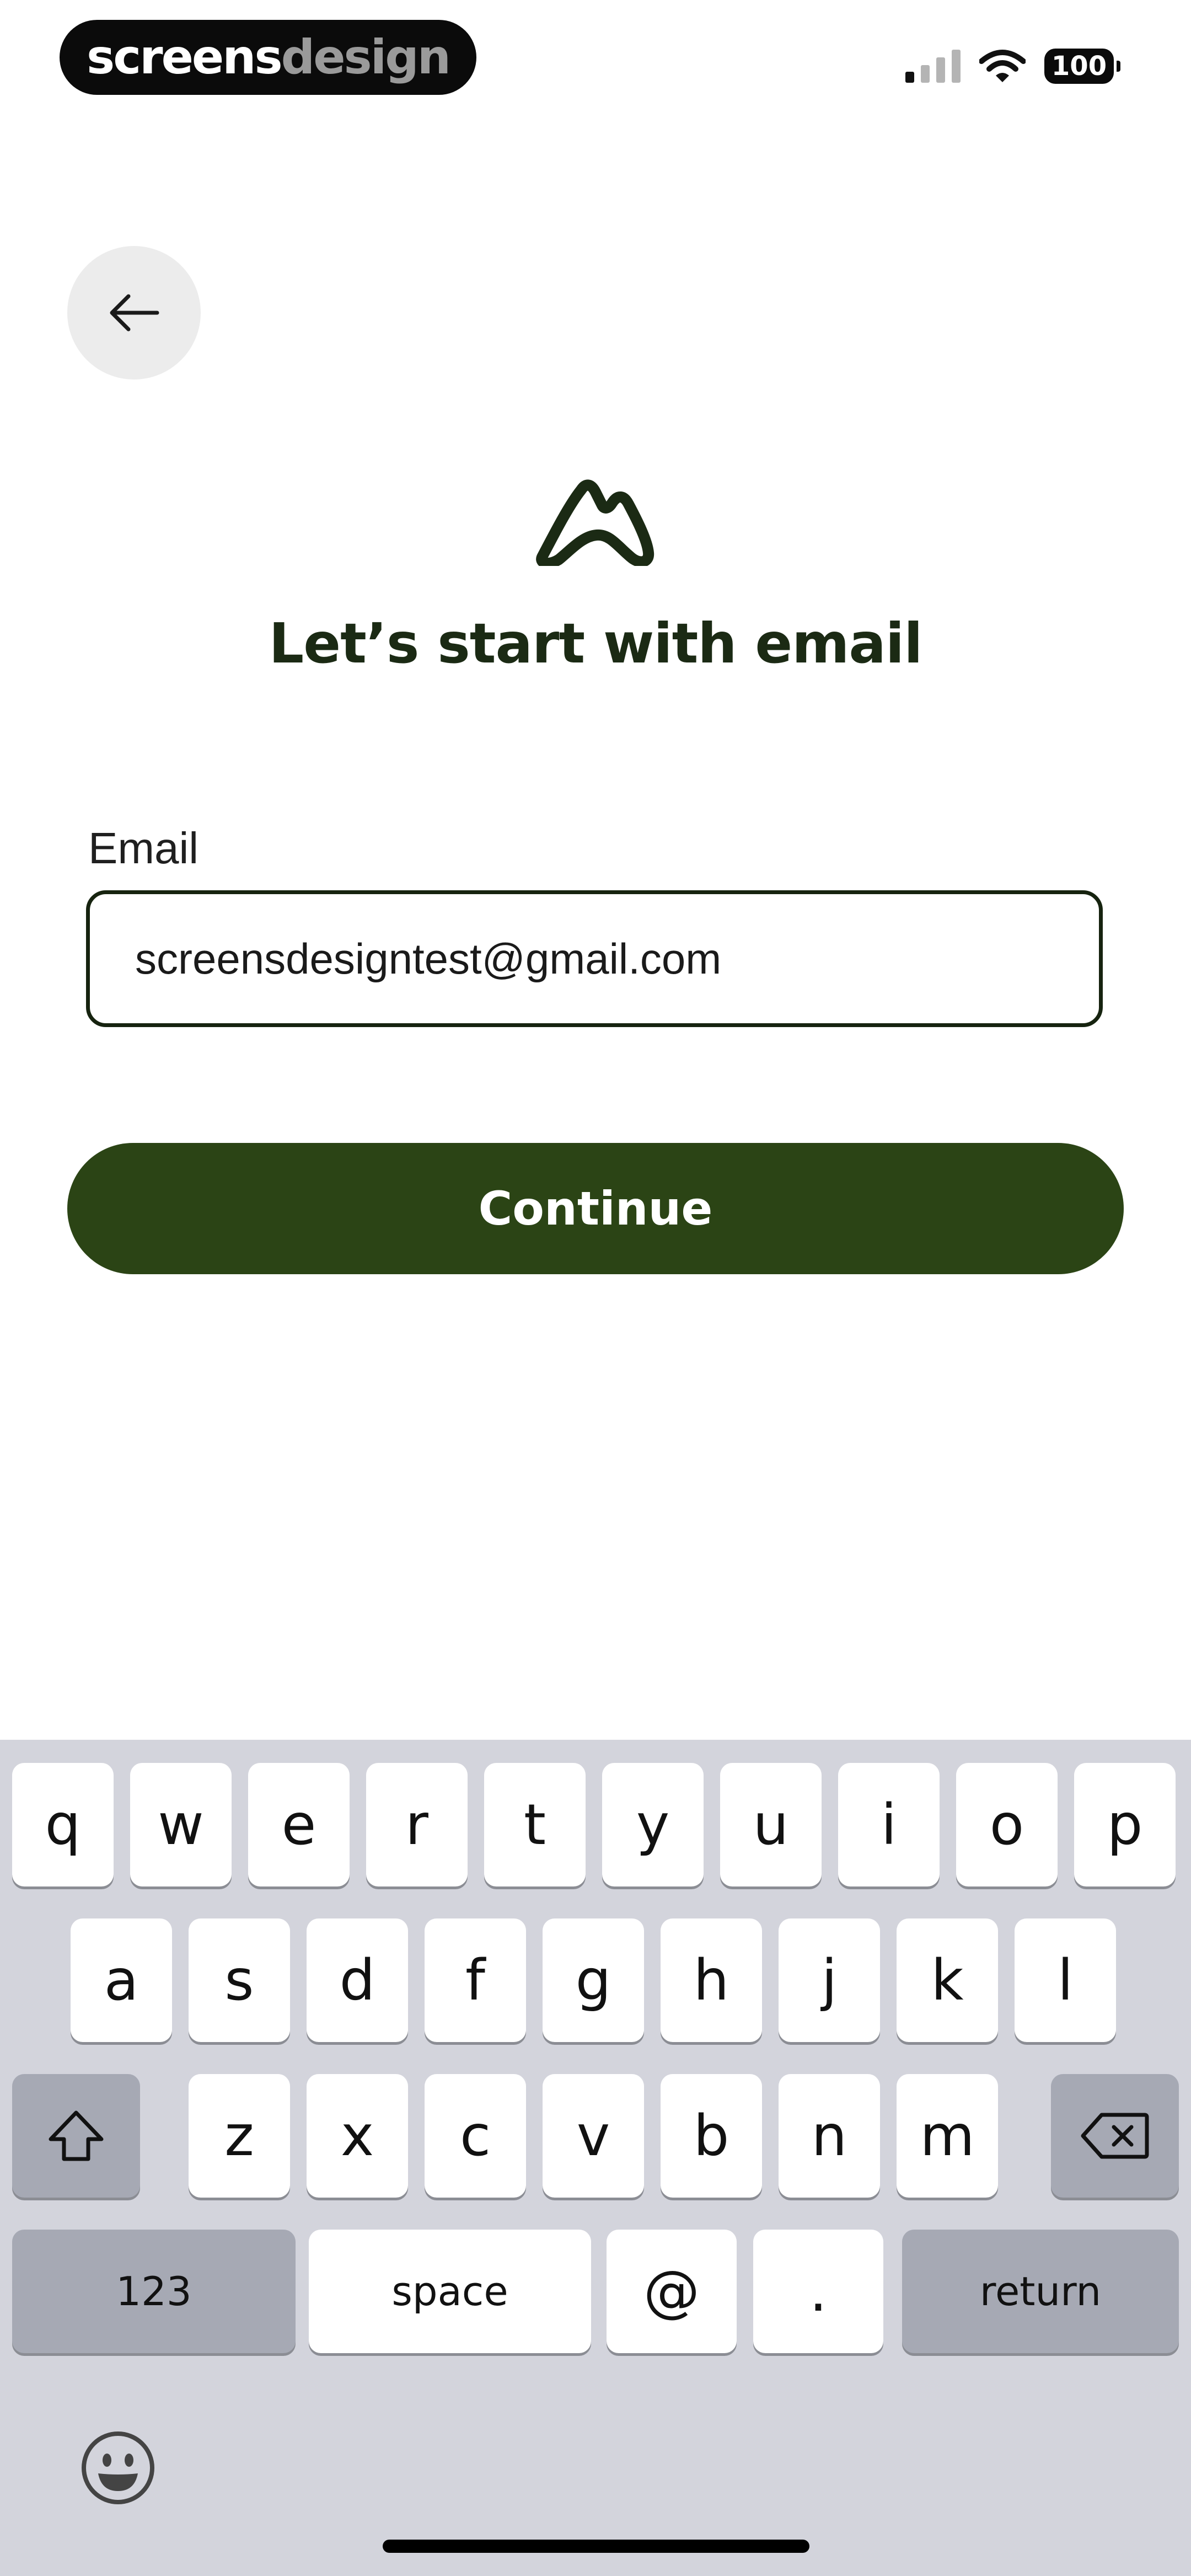  What do you see at coordinates (595, 1208) in the screenshot?
I see `continue-button: Continue` at bounding box center [595, 1208].